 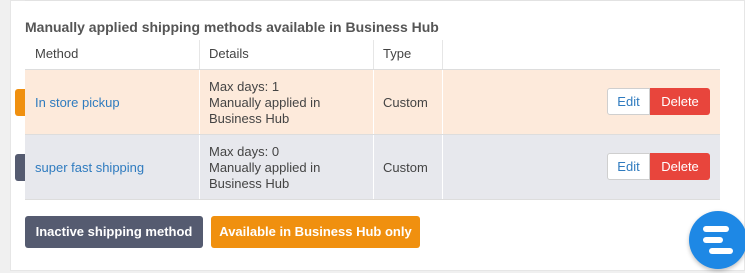 I want to click on header-type: Type, so click(x=397, y=53).